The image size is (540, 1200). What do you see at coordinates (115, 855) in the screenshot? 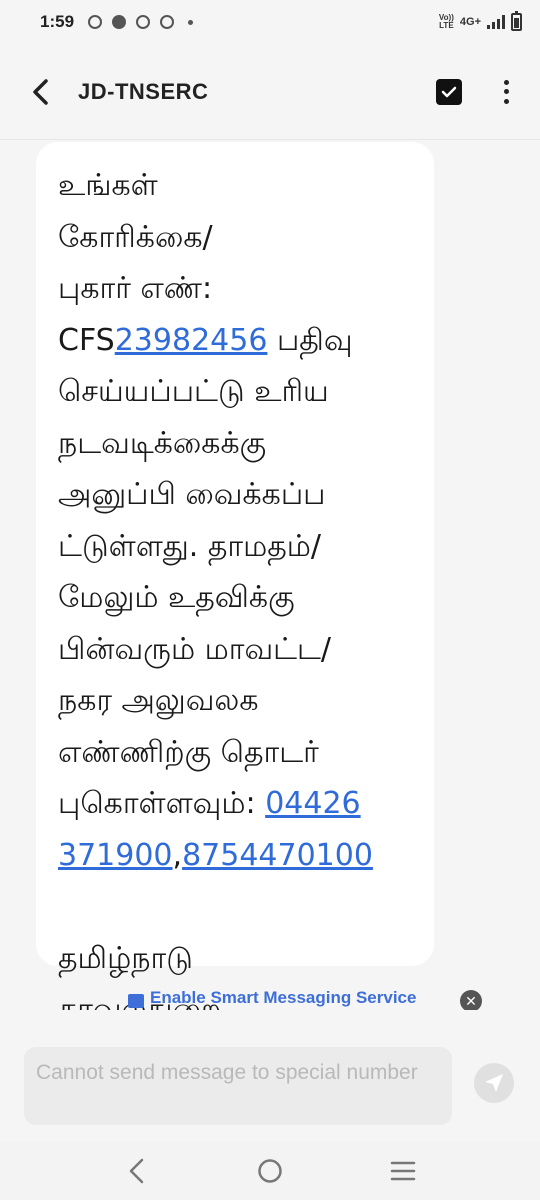
I see `phone-number-link: 371900` at bounding box center [115, 855].